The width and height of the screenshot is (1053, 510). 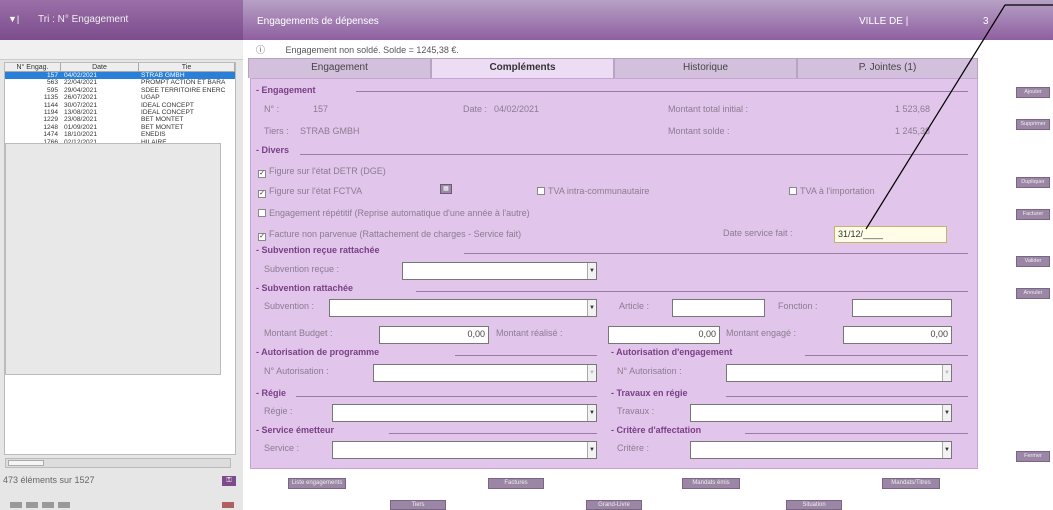 I want to click on montant-engage-input: 0,00, so click(x=897, y=335).